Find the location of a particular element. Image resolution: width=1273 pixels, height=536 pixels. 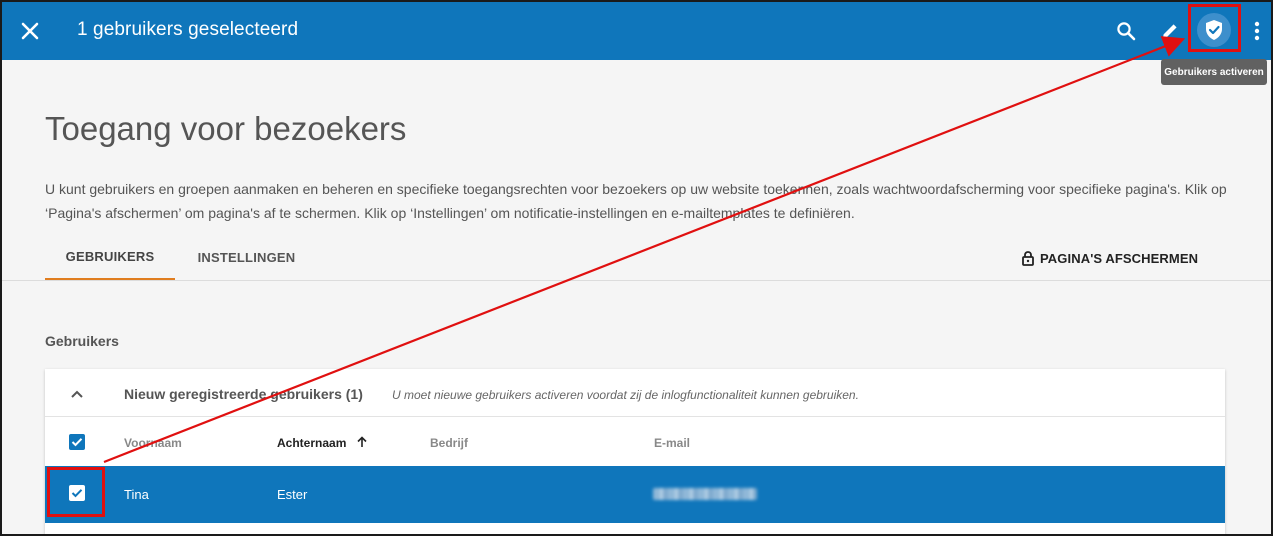

page-title: Toegang voor bezoekers is located at coordinates (226, 128).